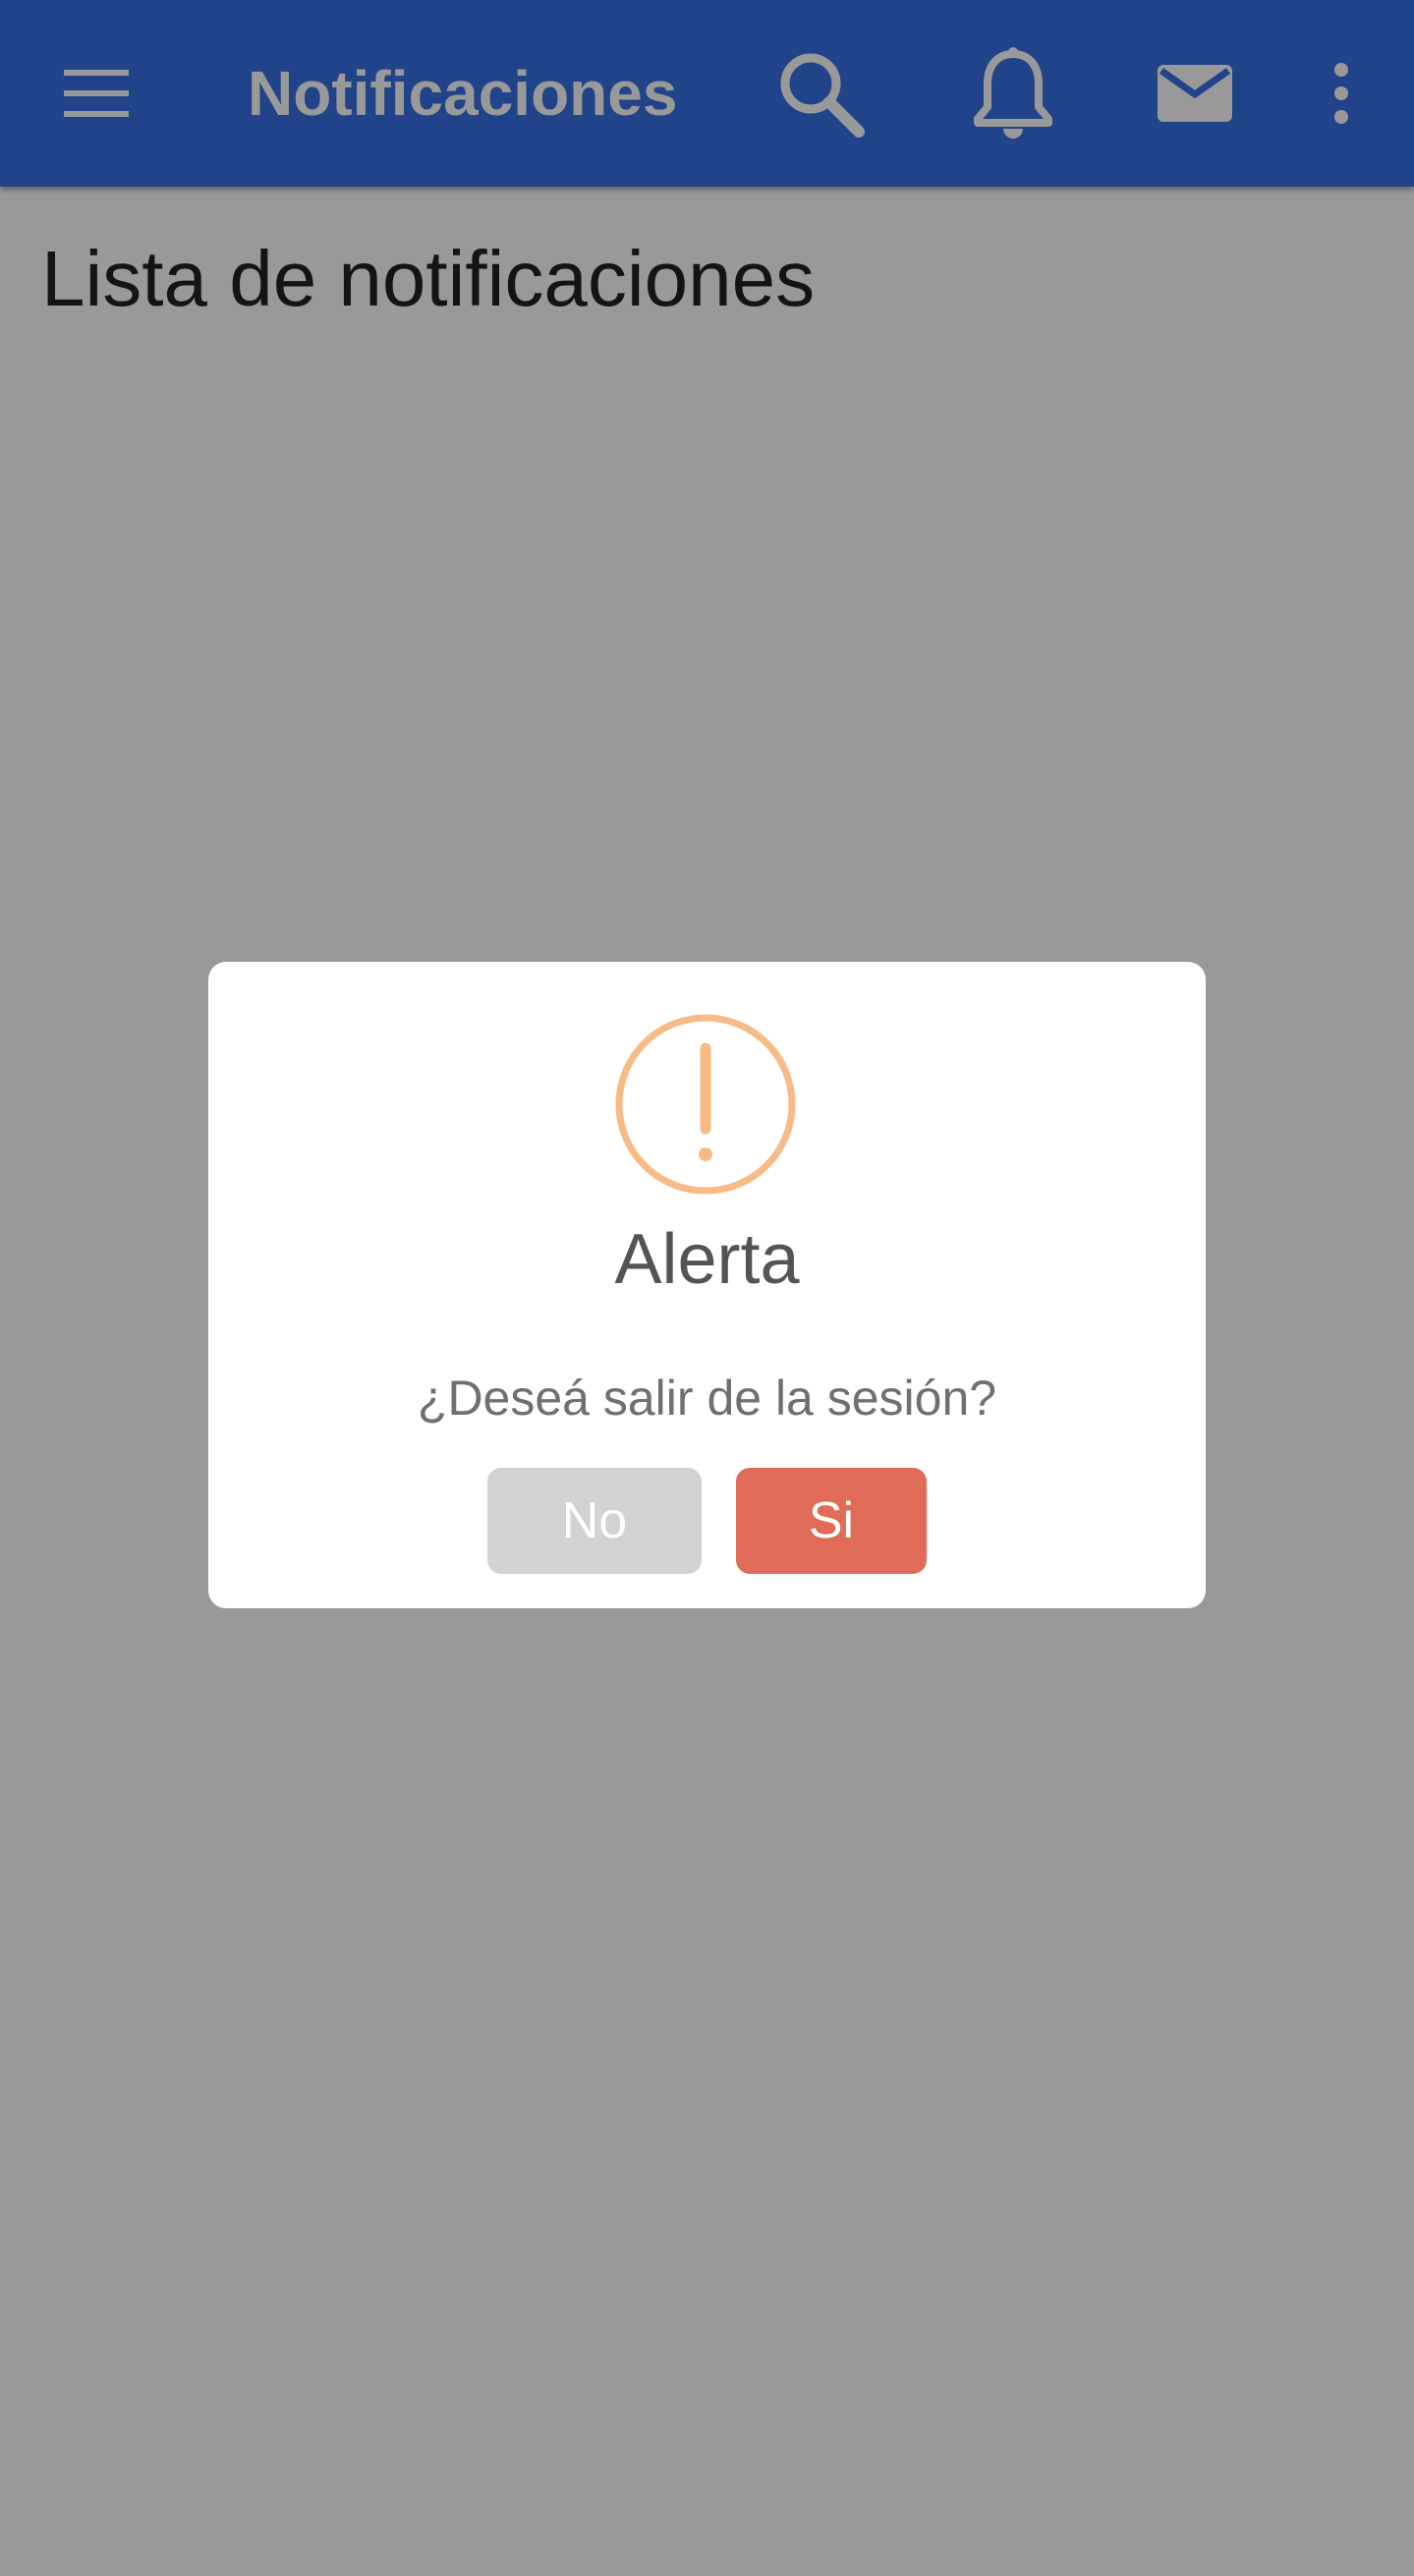 This screenshot has height=2576, width=1414. What do you see at coordinates (706, 1104) in the screenshot?
I see `exclamation-circle-icon` at bounding box center [706, 1104].